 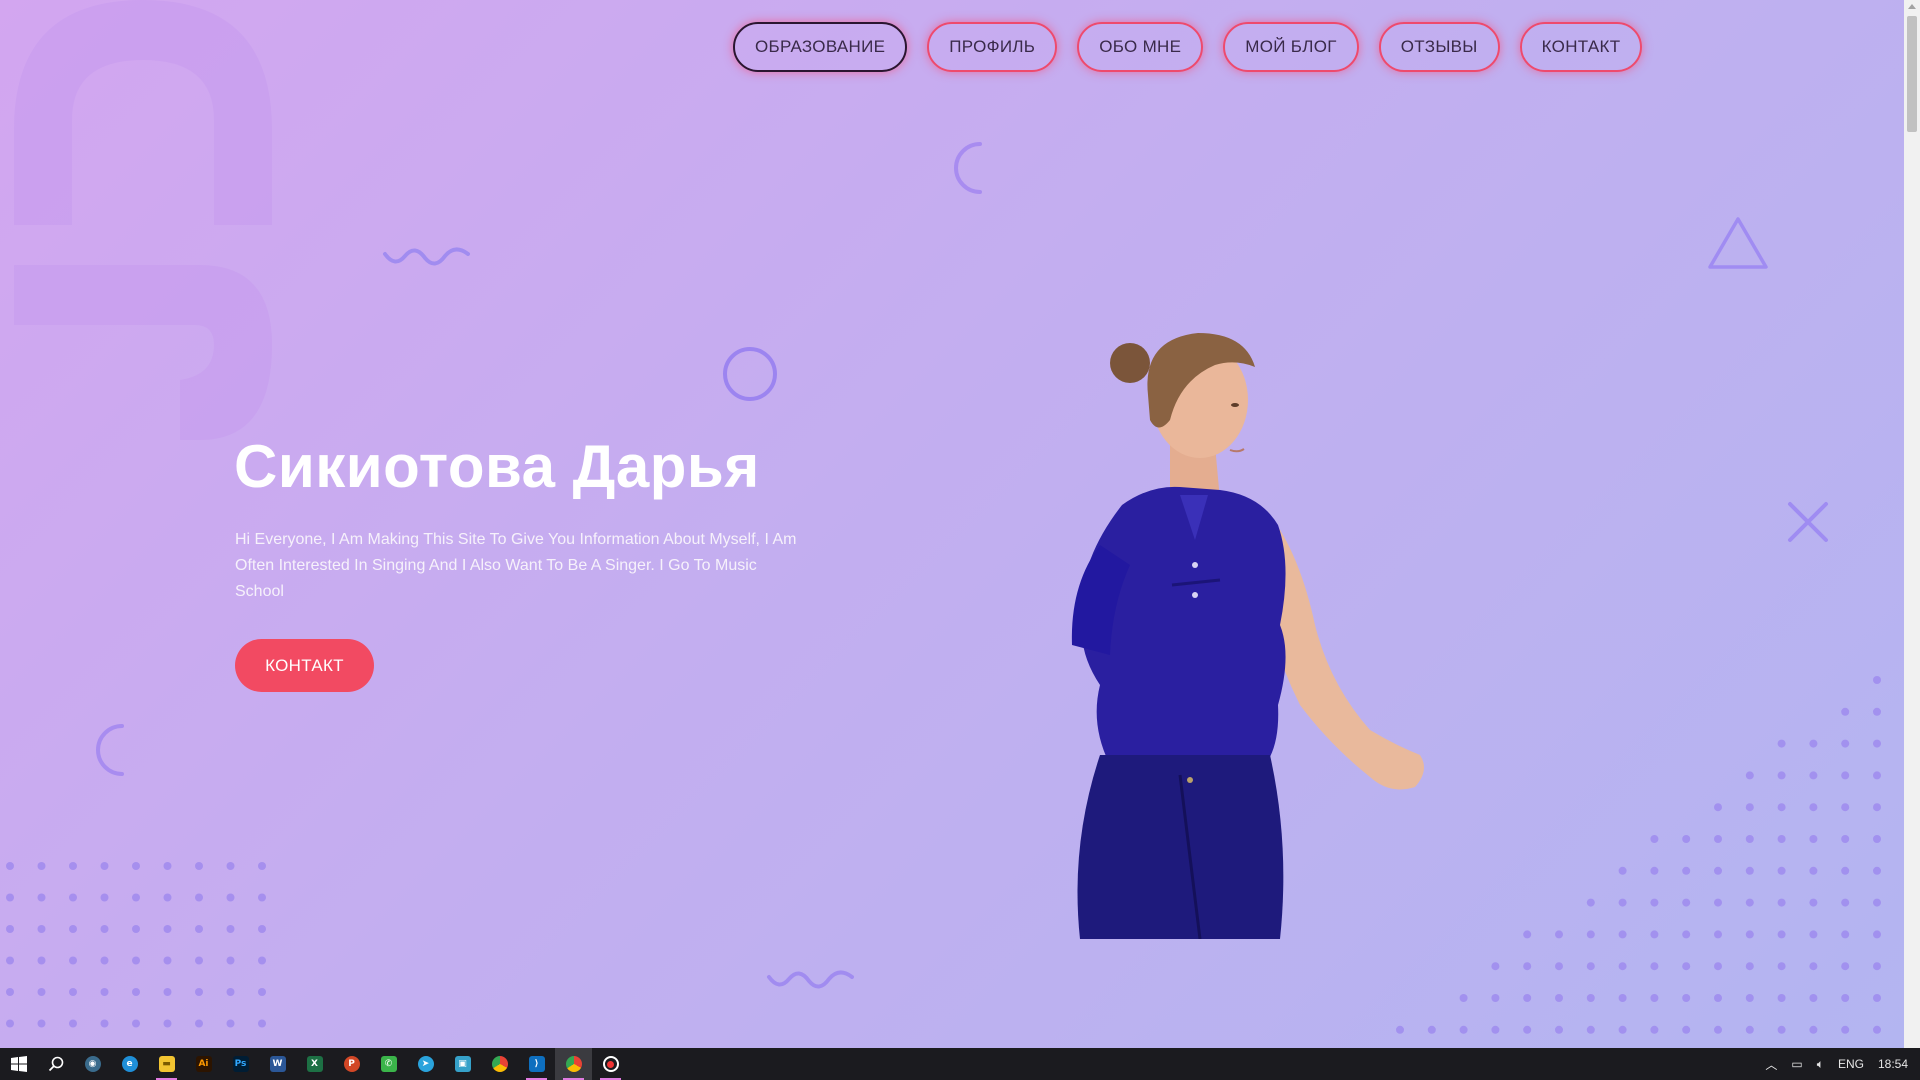 What do you see at coordinates (1820, 1064) in the screenshot?
I see `volume-icon: 🔈︎` at bounding box center [1820, 1064].